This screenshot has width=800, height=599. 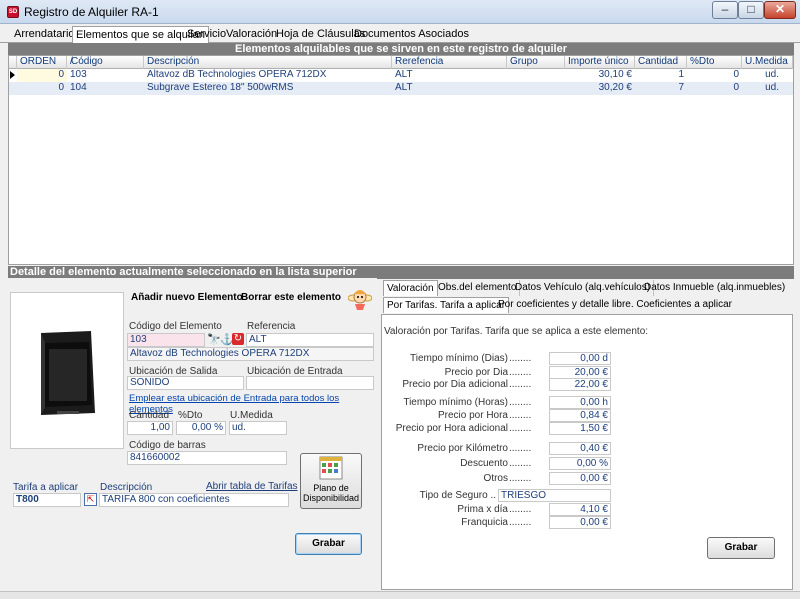 What do you see at coordinates (580, 415) in the screenshot?
I see `precio-hora-field: 0,84 €` at bounding box center [580, 415].